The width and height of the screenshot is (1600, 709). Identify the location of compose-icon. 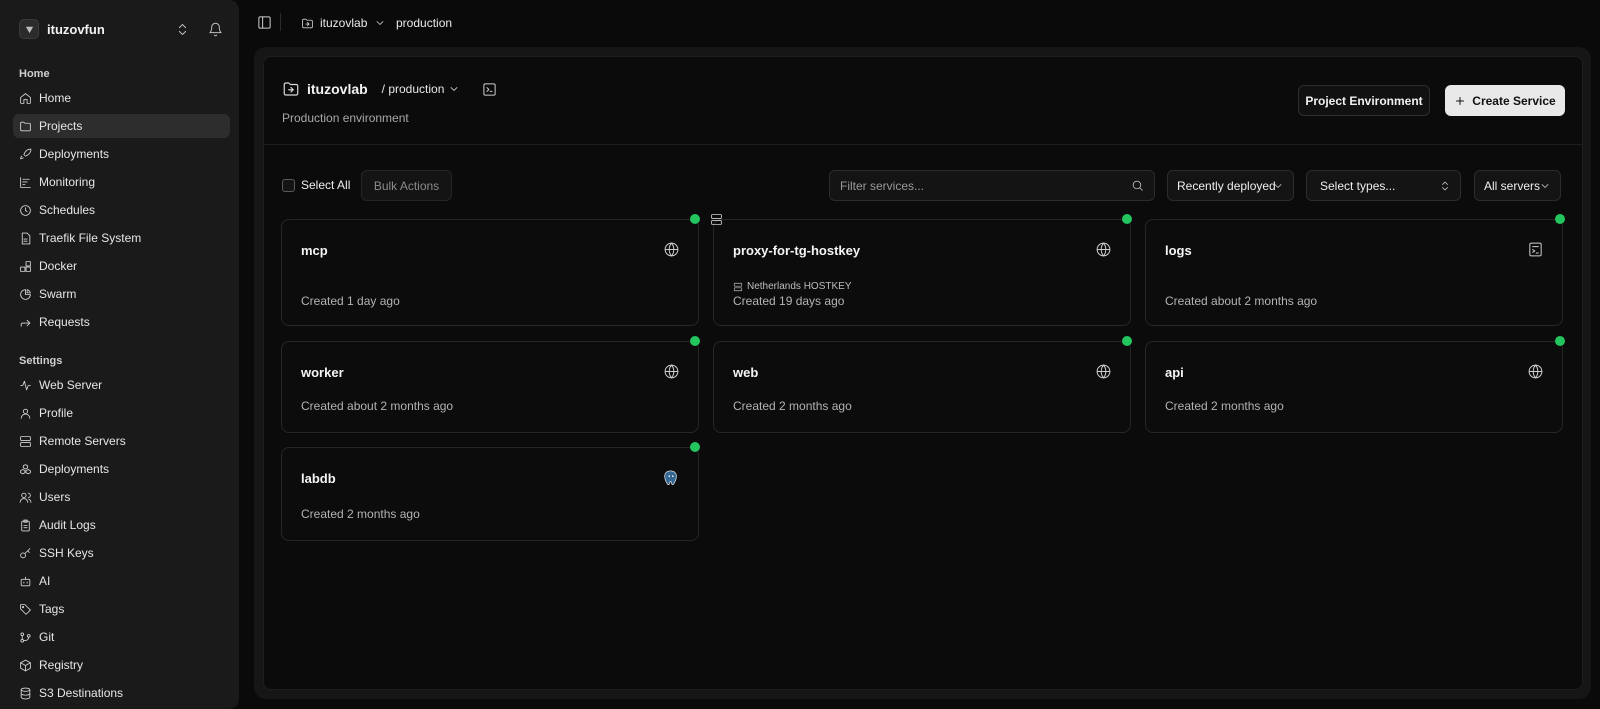
(1535, 249).